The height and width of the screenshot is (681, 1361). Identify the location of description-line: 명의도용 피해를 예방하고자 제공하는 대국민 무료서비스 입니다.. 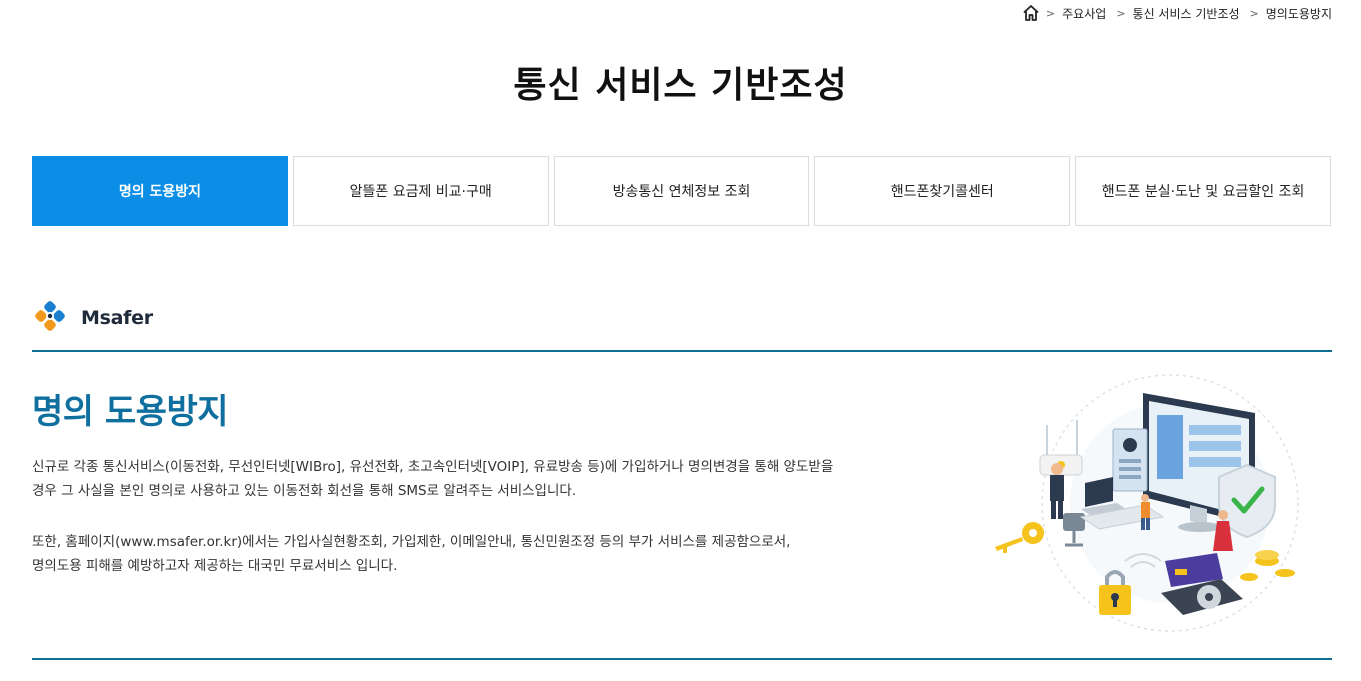
(215, 566).